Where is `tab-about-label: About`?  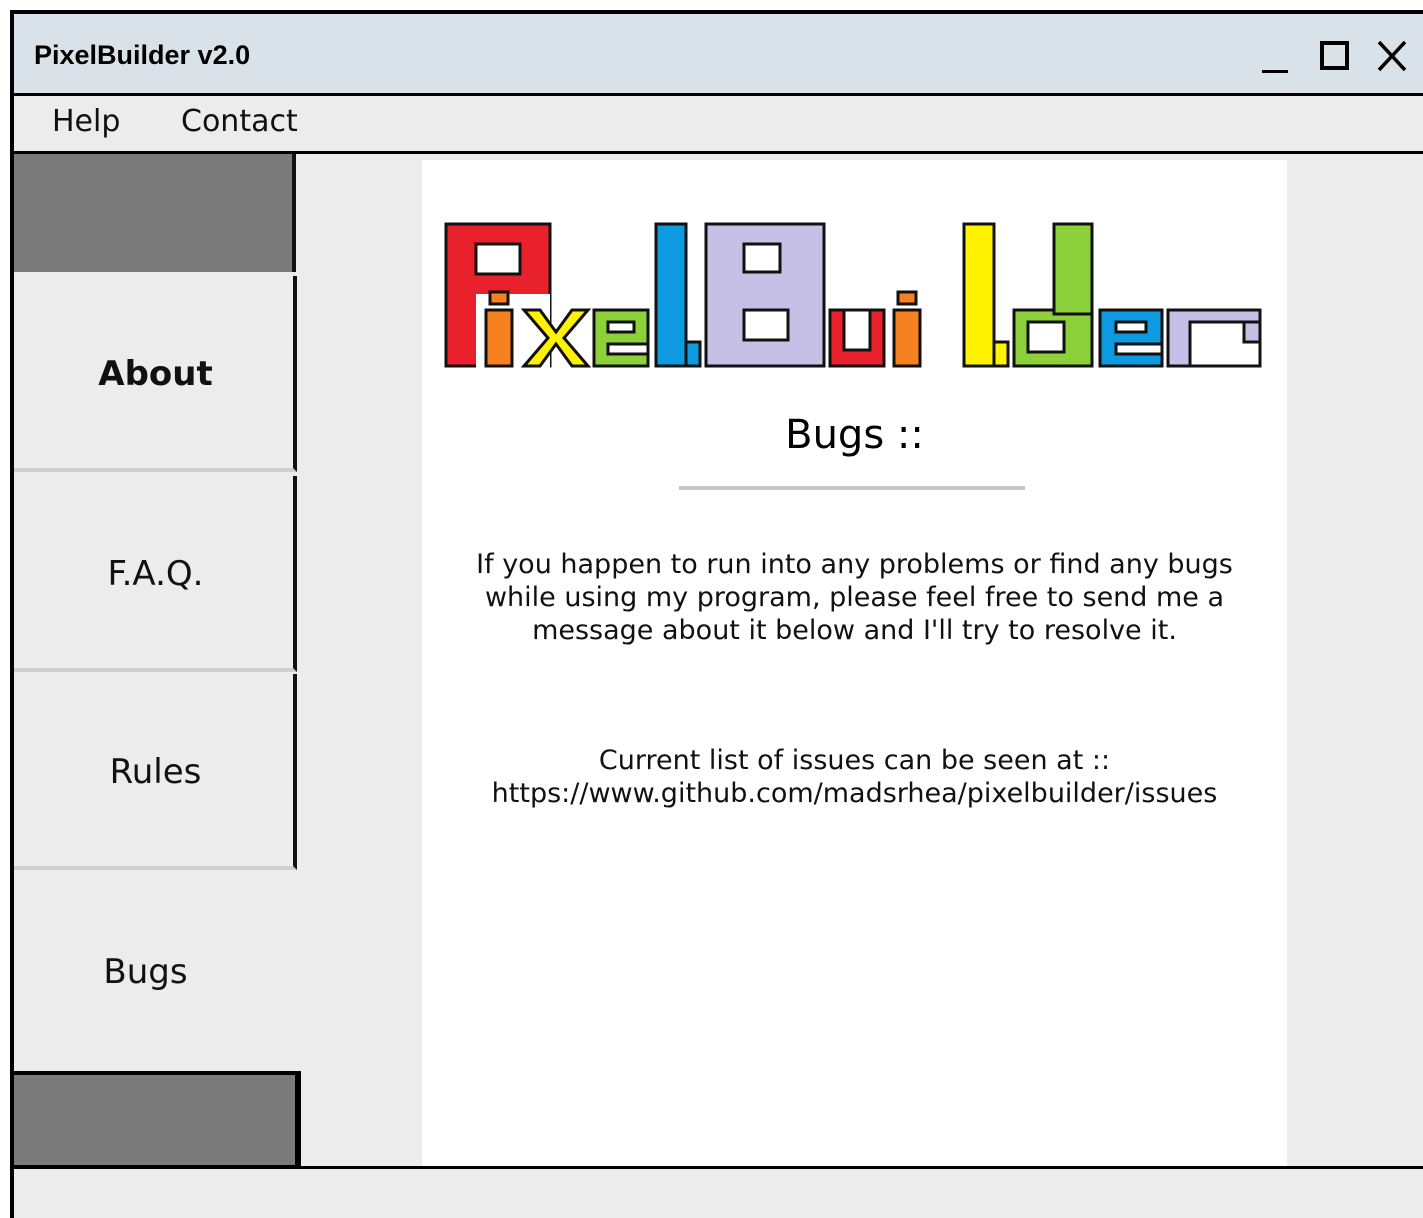
tab-about-label: About is located at coordinates (155, 374).